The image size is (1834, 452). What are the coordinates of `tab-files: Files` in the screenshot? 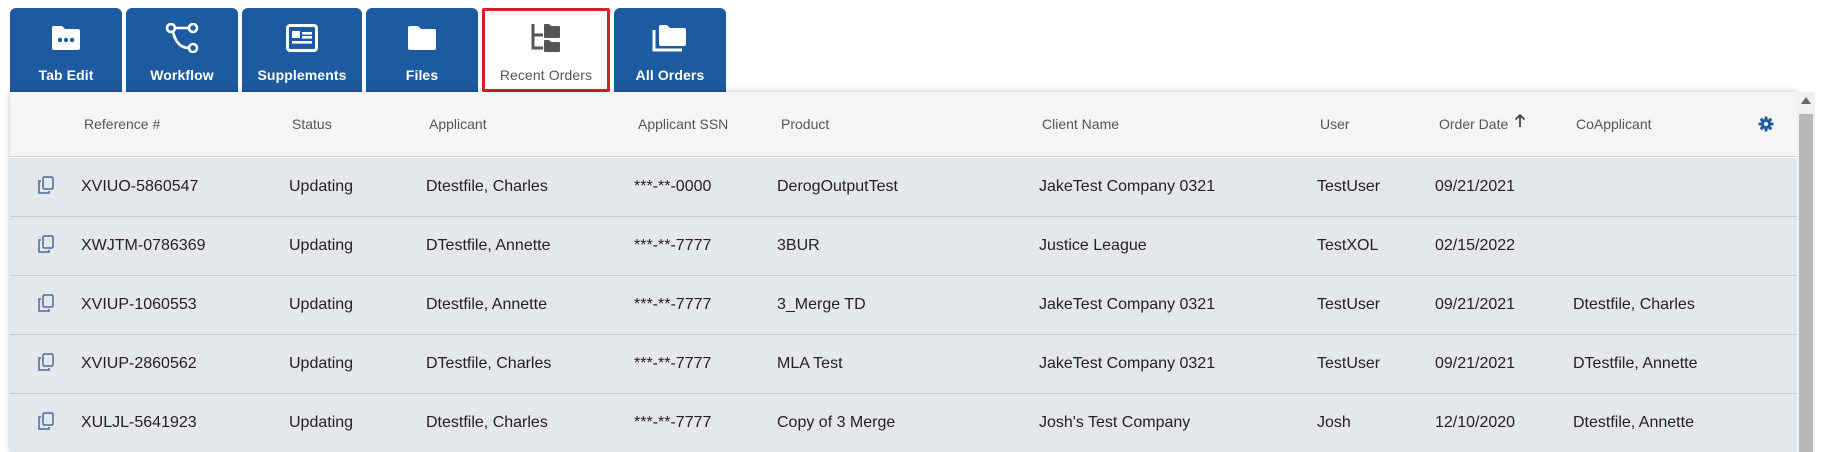 It's located at (422, 50).